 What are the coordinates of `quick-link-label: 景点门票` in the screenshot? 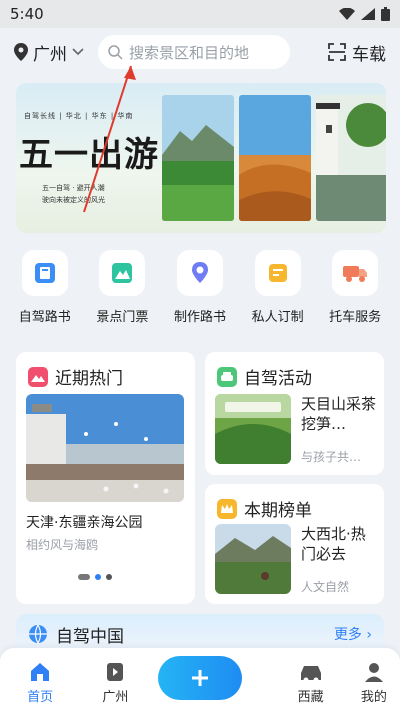 It's located at (122, 317).